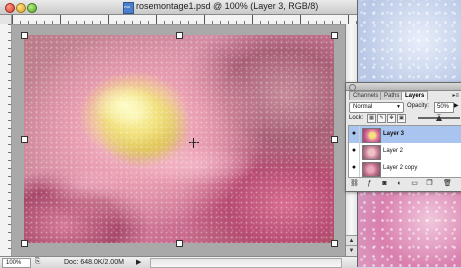 The width and height of the screenshot is (461, 268). I want to click on layer-row-layer-3: ● Layer 3, so click(405, 135).